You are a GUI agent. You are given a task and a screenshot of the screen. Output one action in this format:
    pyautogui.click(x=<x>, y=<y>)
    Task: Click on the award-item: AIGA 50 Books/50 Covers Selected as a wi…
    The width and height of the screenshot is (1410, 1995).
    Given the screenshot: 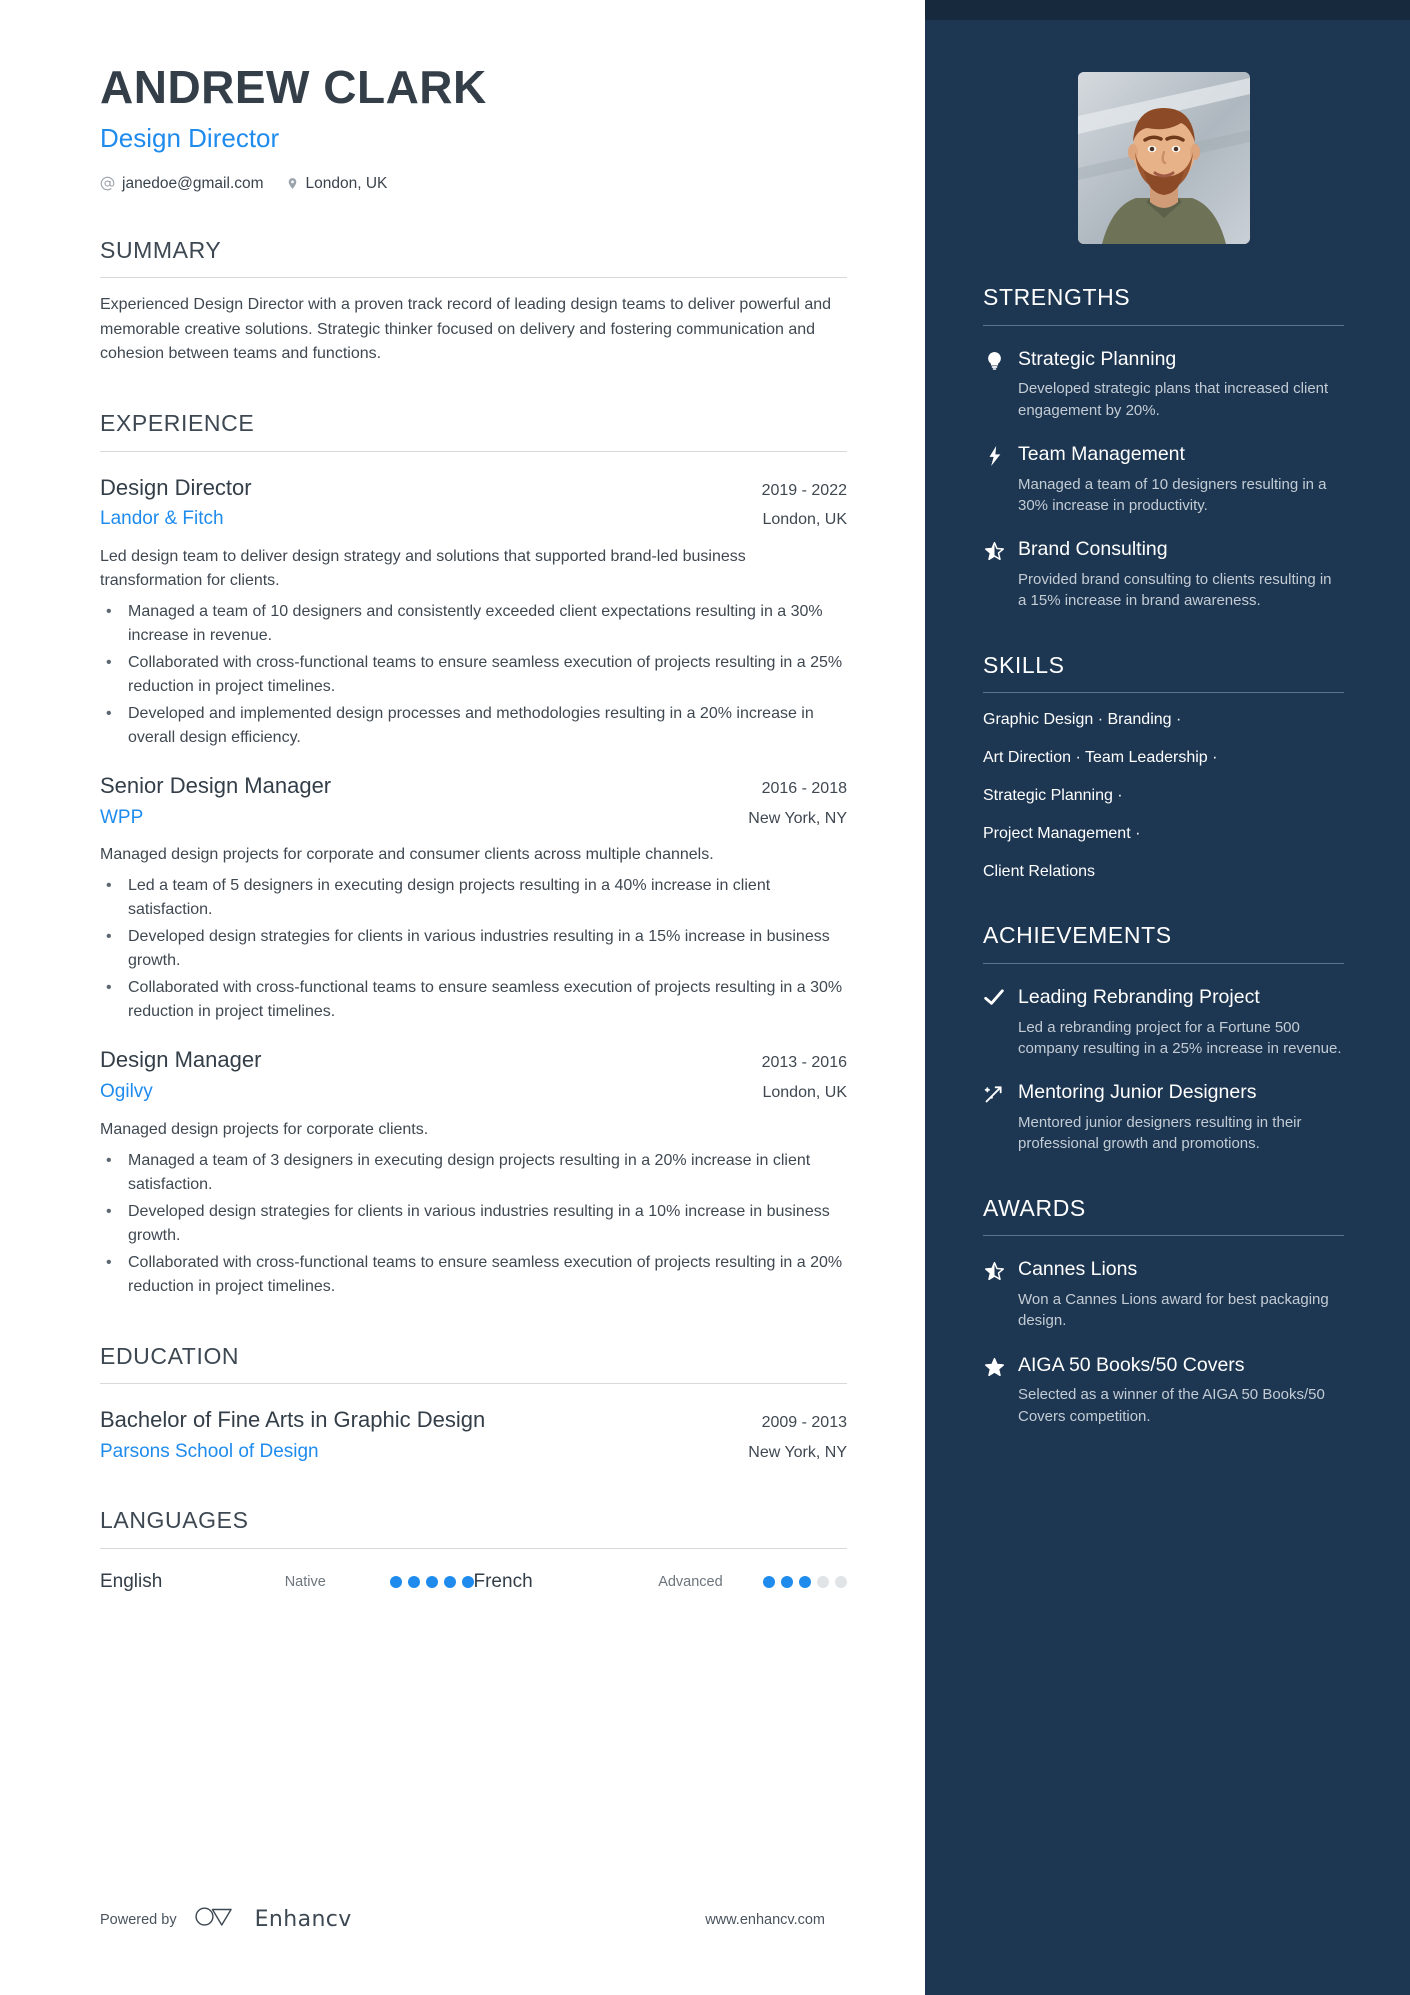 What is the action you would take?
    pyautogui.click(x=1163, y=1390)
    